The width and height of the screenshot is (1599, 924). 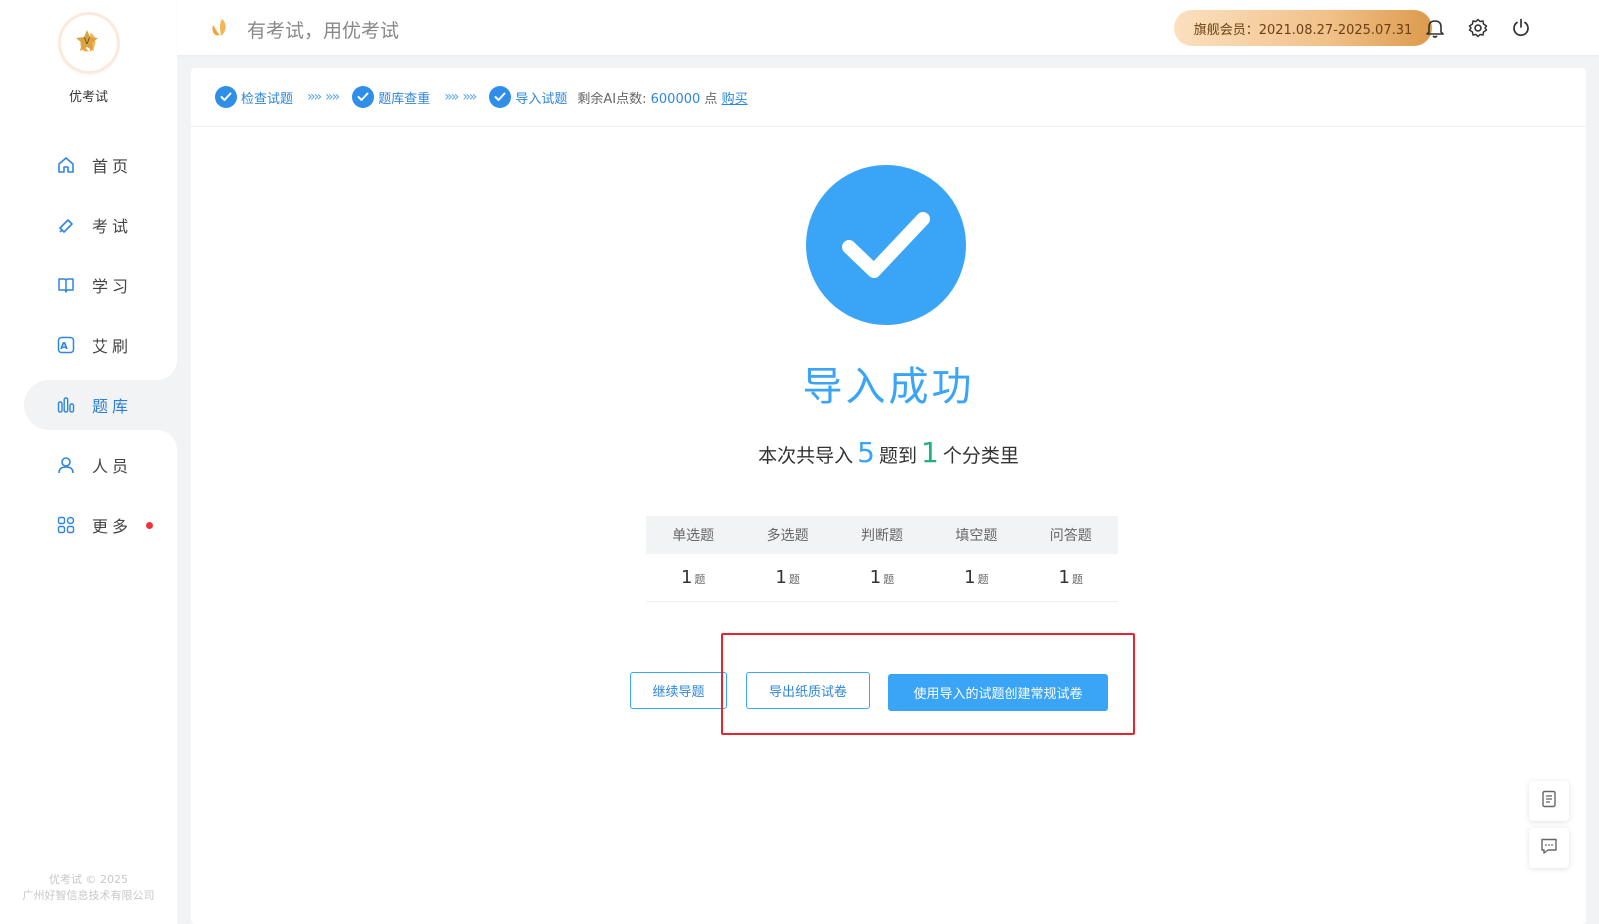 I want to click on nav-item-exam: 考试, so click(x=88, y=225).